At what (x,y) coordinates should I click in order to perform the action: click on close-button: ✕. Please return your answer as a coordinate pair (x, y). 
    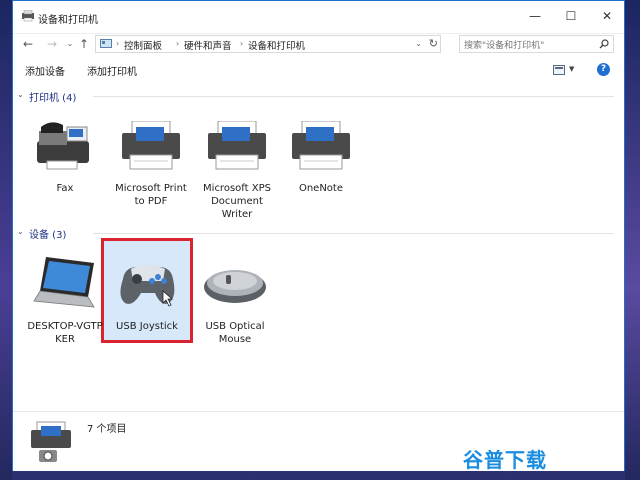
    Looking at the image, I should click on (607, 16).